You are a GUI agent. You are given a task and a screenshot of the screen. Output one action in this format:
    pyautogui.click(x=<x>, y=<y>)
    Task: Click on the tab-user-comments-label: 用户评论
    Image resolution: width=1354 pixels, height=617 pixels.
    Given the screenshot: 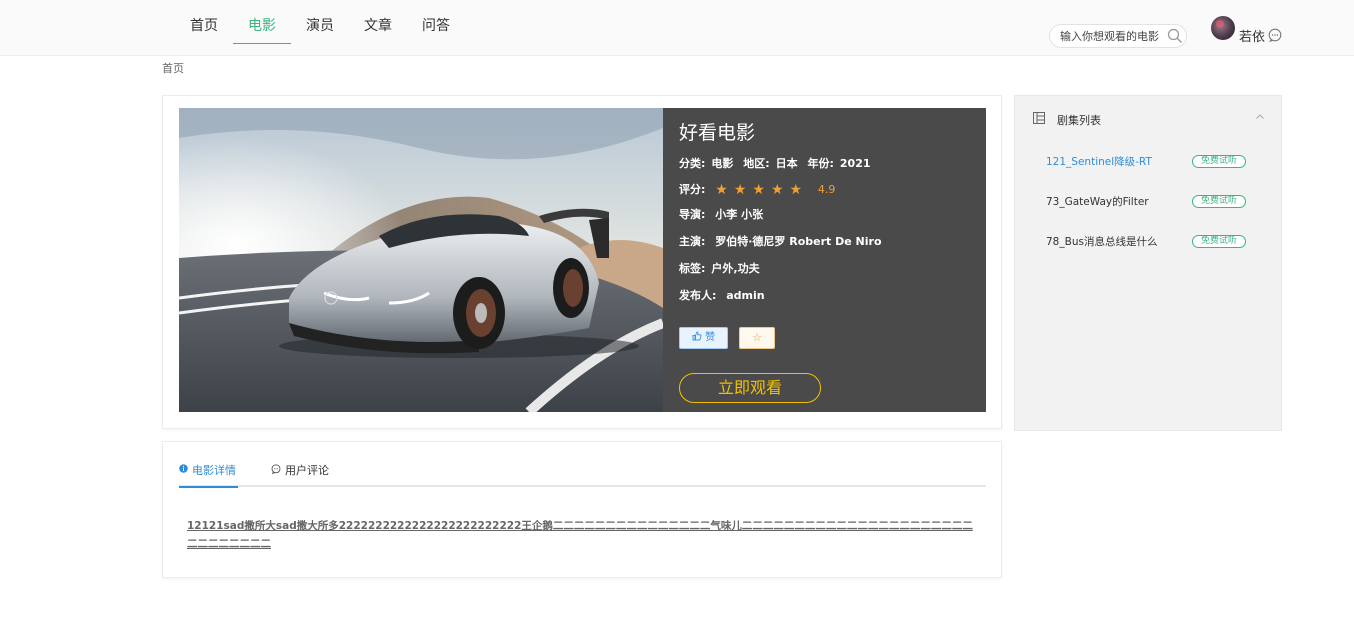 What is the action you would take?
    pyautogui.click(x=307, y=470)
    